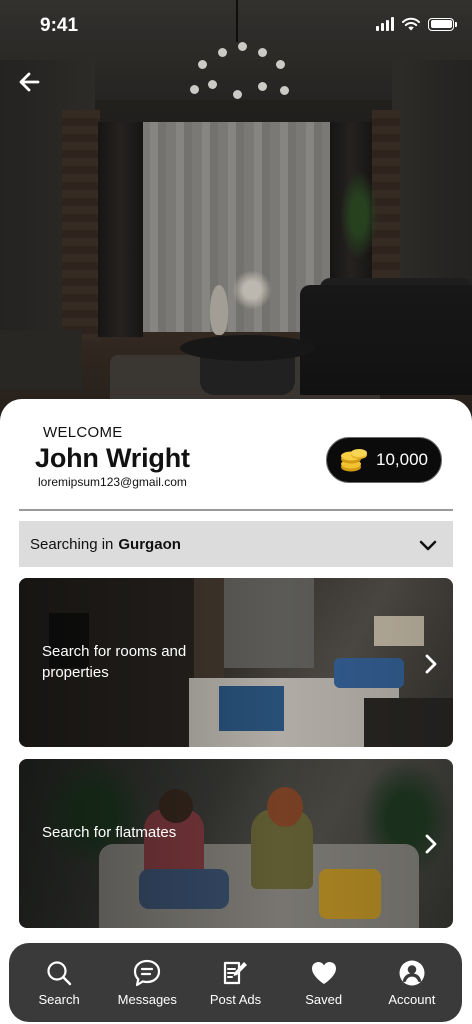  I want to click on heart-icon, so click(323, 973).